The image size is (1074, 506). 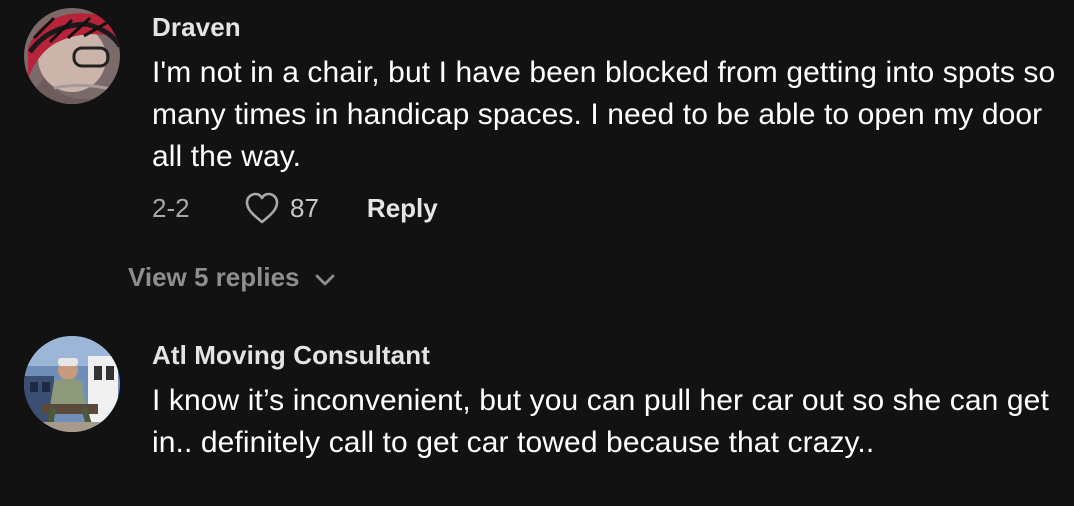 I want to click on reply-button: Reply, so click(x=402, y=208).